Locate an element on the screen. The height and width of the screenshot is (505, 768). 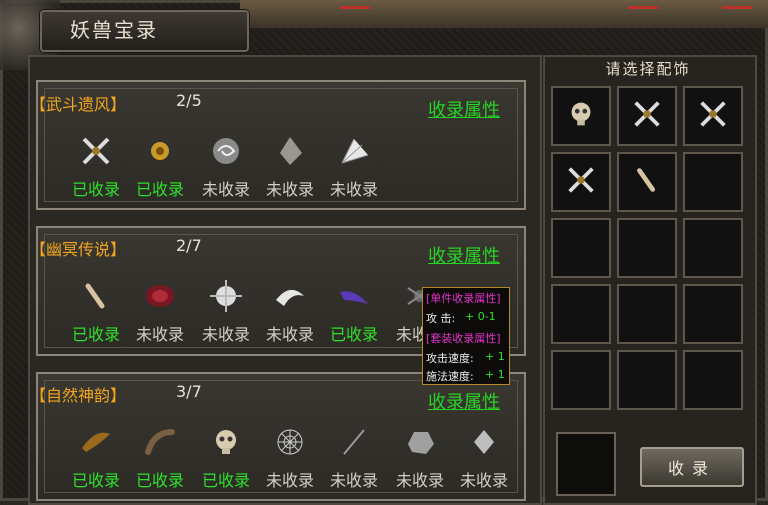
collect-button: 收录 is located at coordinates (692, 467).